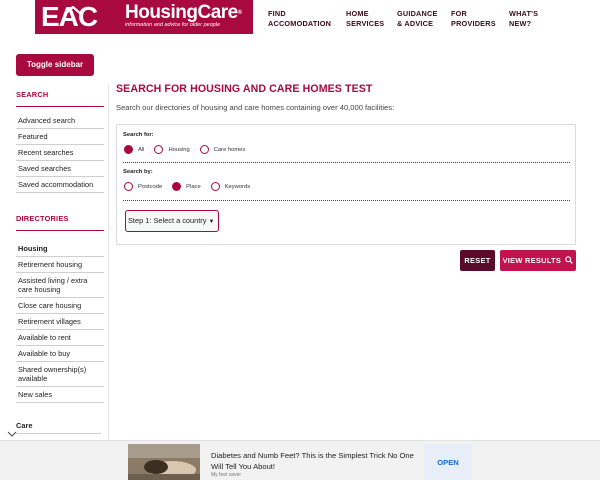  I want to click on sidebar-directories-heading: DIRECTORIES, so click(60, 222).